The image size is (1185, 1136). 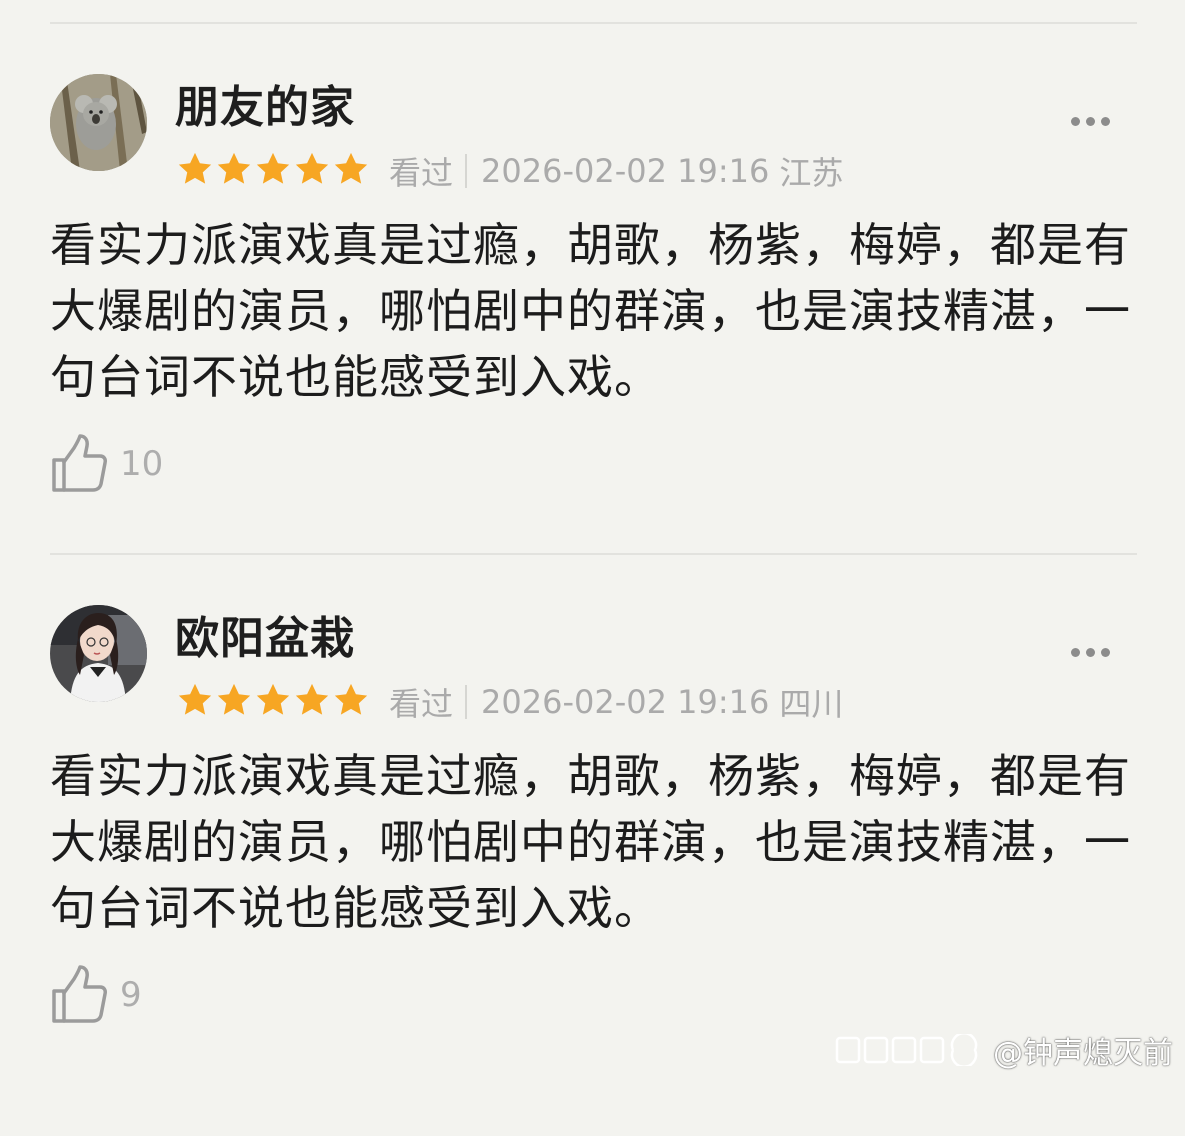 I want to click on like-count: 10, so click(x=142, y=464).